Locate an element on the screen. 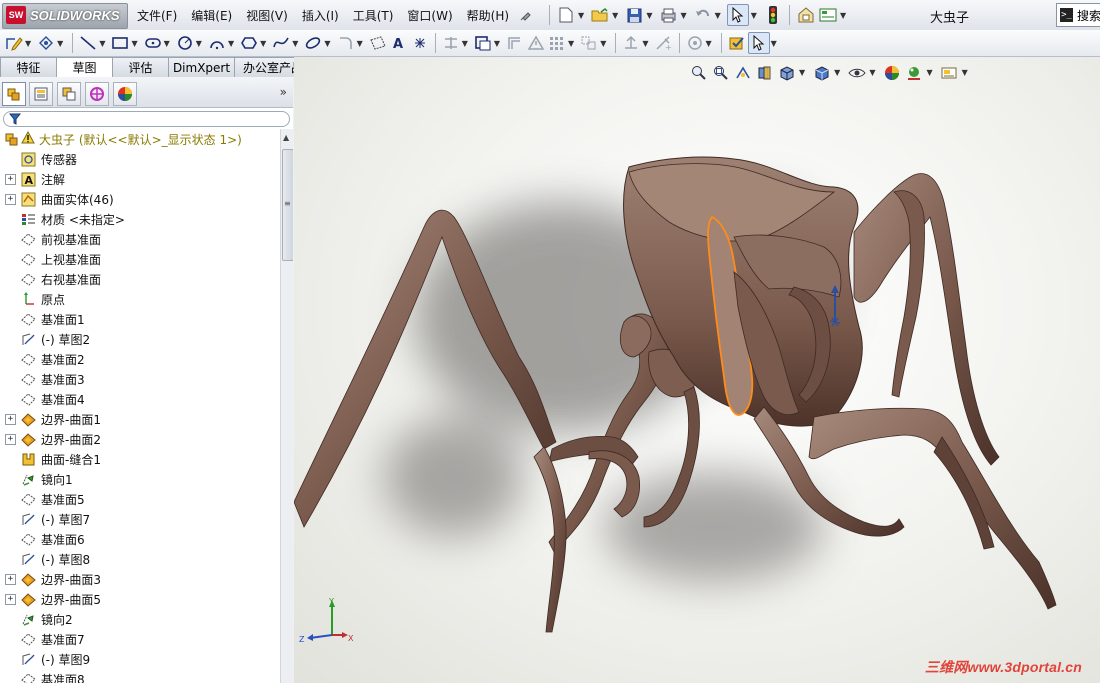  dimxpert-manager-icon is located at coordinates (97, 94).